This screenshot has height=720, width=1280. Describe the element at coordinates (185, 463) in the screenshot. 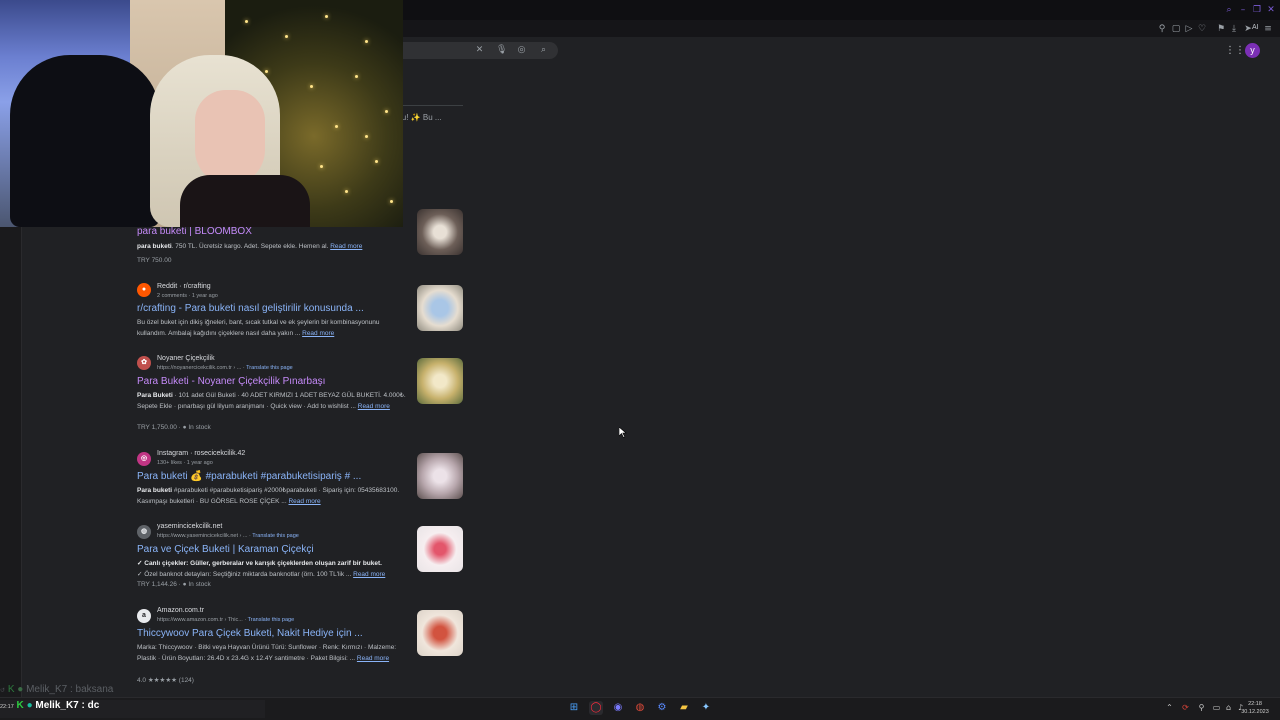

I see `site-meta: 130+ likes · 1 year ago` at that location.